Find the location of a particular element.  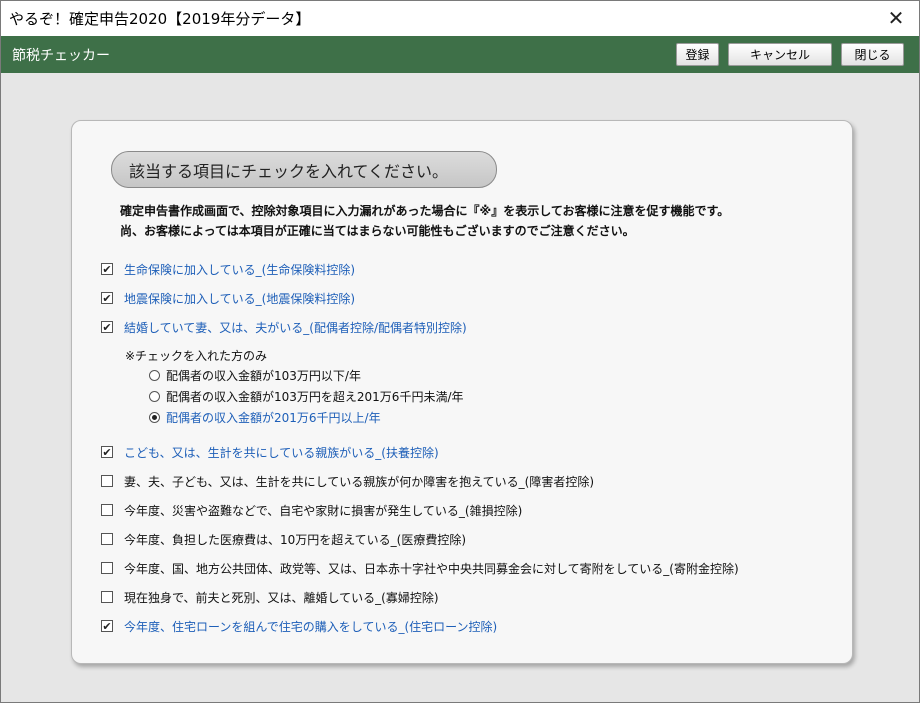

item-label: こども、又は、生計を共にしている親族がいる_(扶養控除) is located at coordinates (281, 452).